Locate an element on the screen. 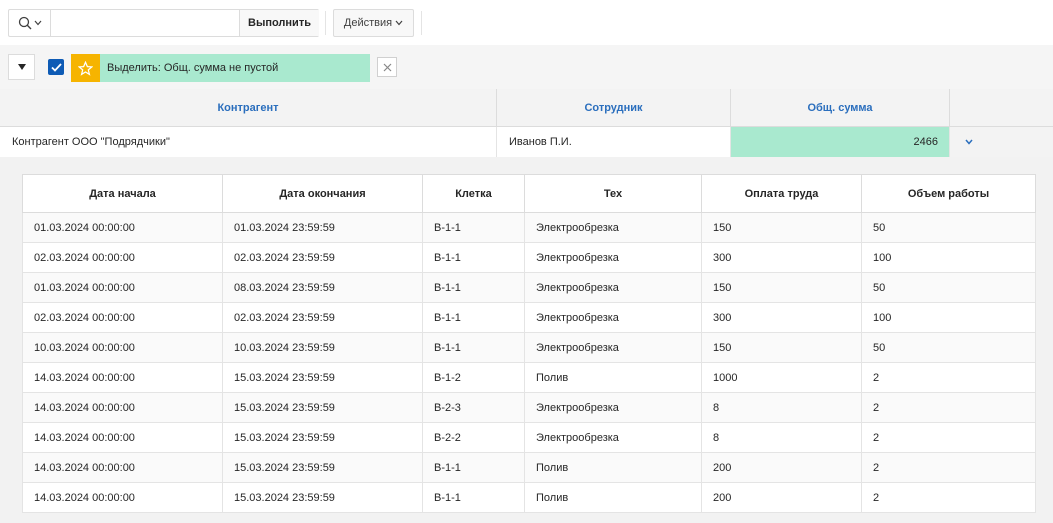 The height and width of the screenshot is (523, 1053). close-icon is located at coordinates (387, 67).